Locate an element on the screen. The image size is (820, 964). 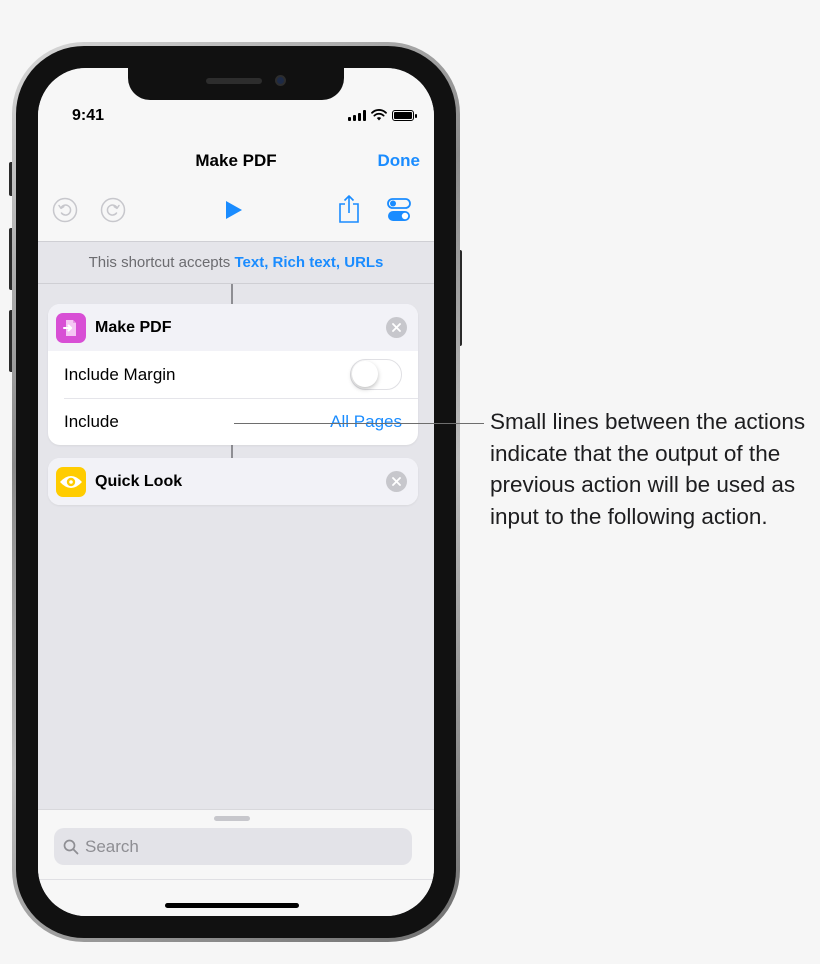
include-value-picker: All Pages is located at coordinates (366, 422).